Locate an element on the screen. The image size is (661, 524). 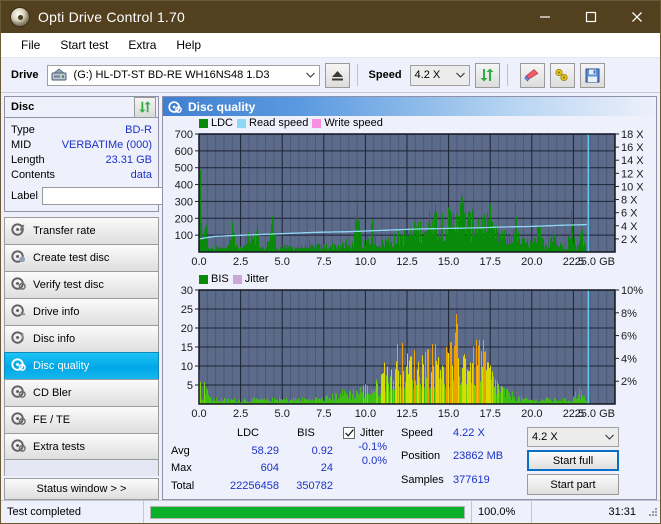
svg-text: 7.5 is located at coordinates (323, 262).